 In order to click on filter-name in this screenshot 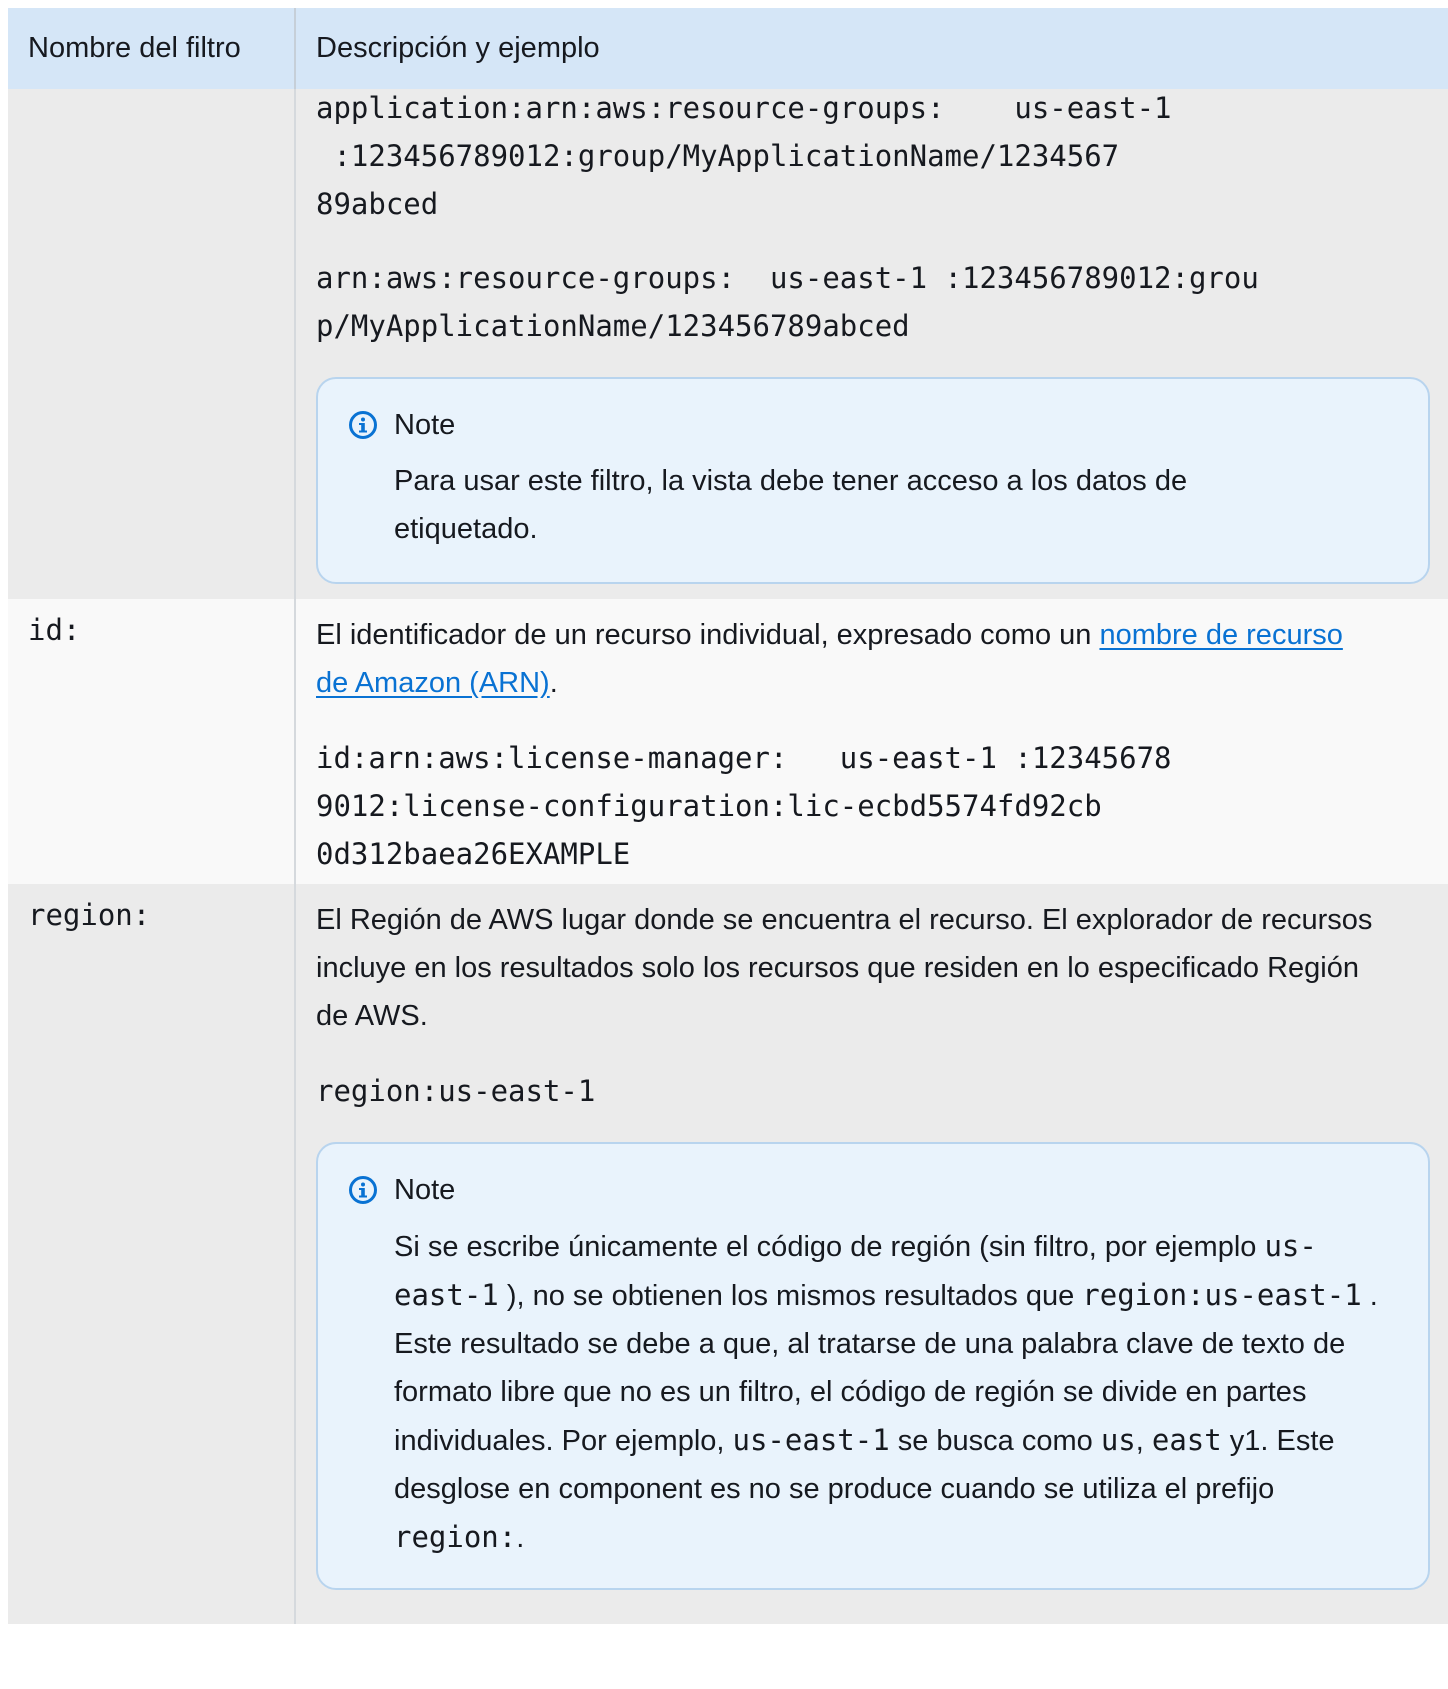, I will do `click(151, 101)`.